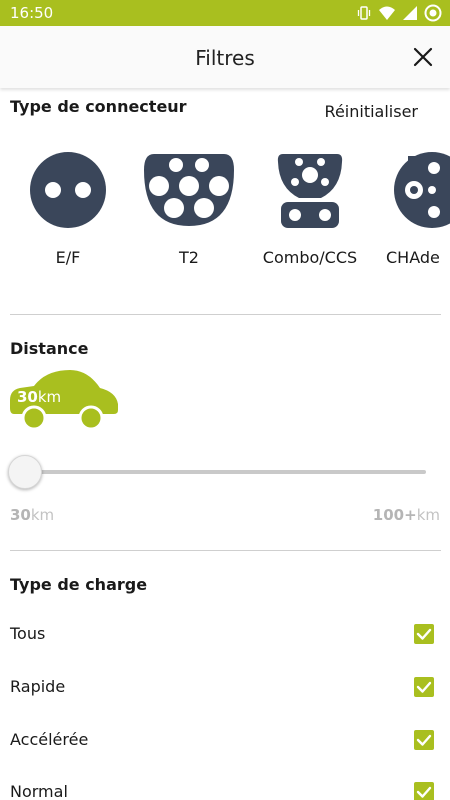 The width and height of the screenshot is (450, 800). Describe the element at coordinates (68, 257) in the screenshot. I see `connector-label: E/F` at that location.